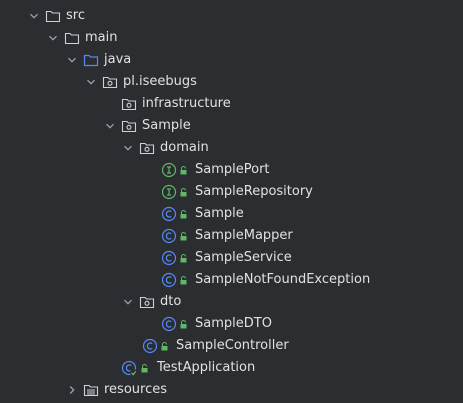 The height and width of the screenshot is (403, 463). Describe the element at coordinates (171, 301) in the screenshot. I see `tree-node-label: dto` at that location.